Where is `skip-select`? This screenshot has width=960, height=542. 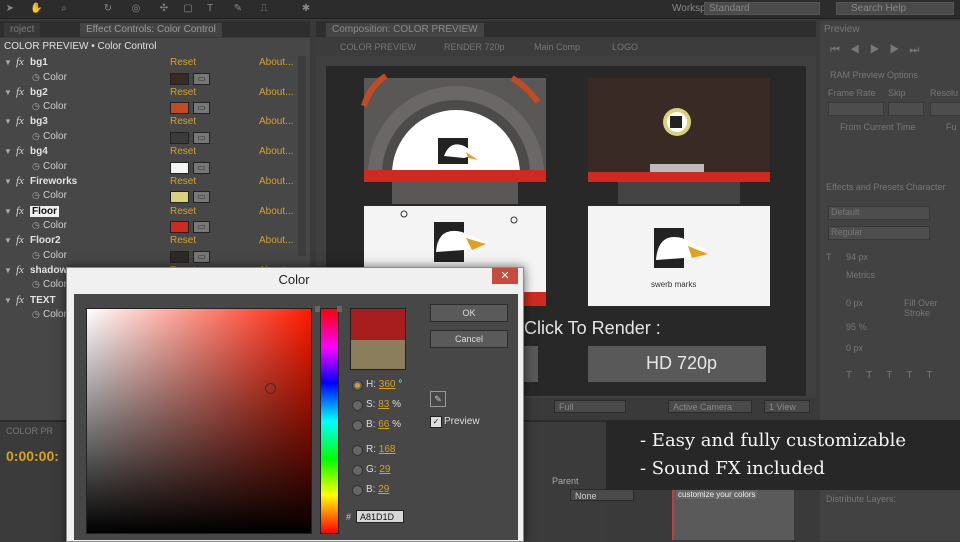
skip-select is located at coordinates (906, 109).